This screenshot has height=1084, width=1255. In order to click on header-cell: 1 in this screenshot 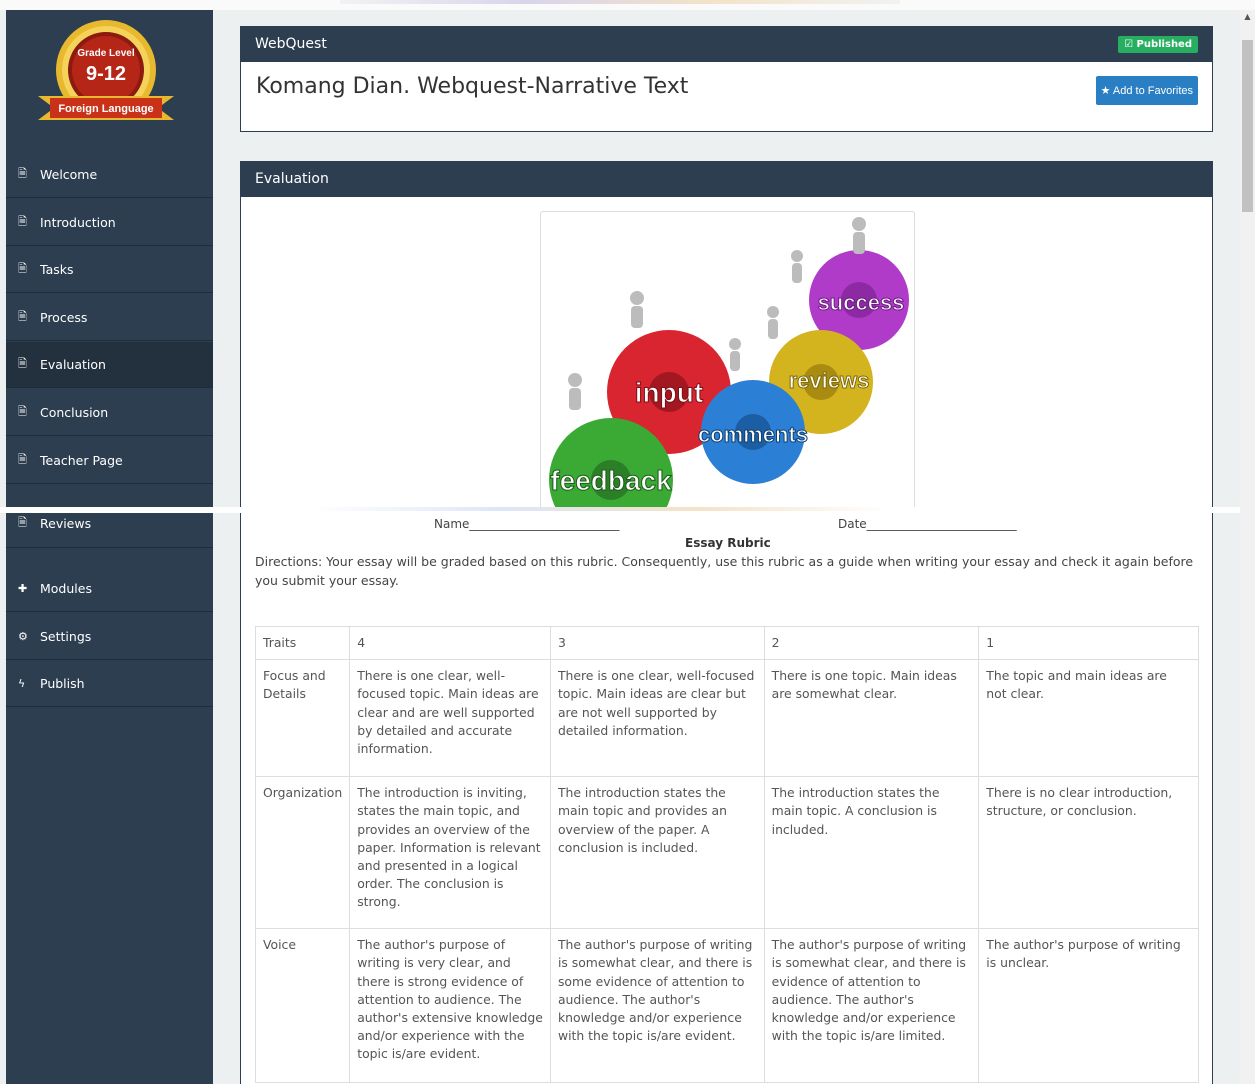, I will do `click(1088, 643)`.